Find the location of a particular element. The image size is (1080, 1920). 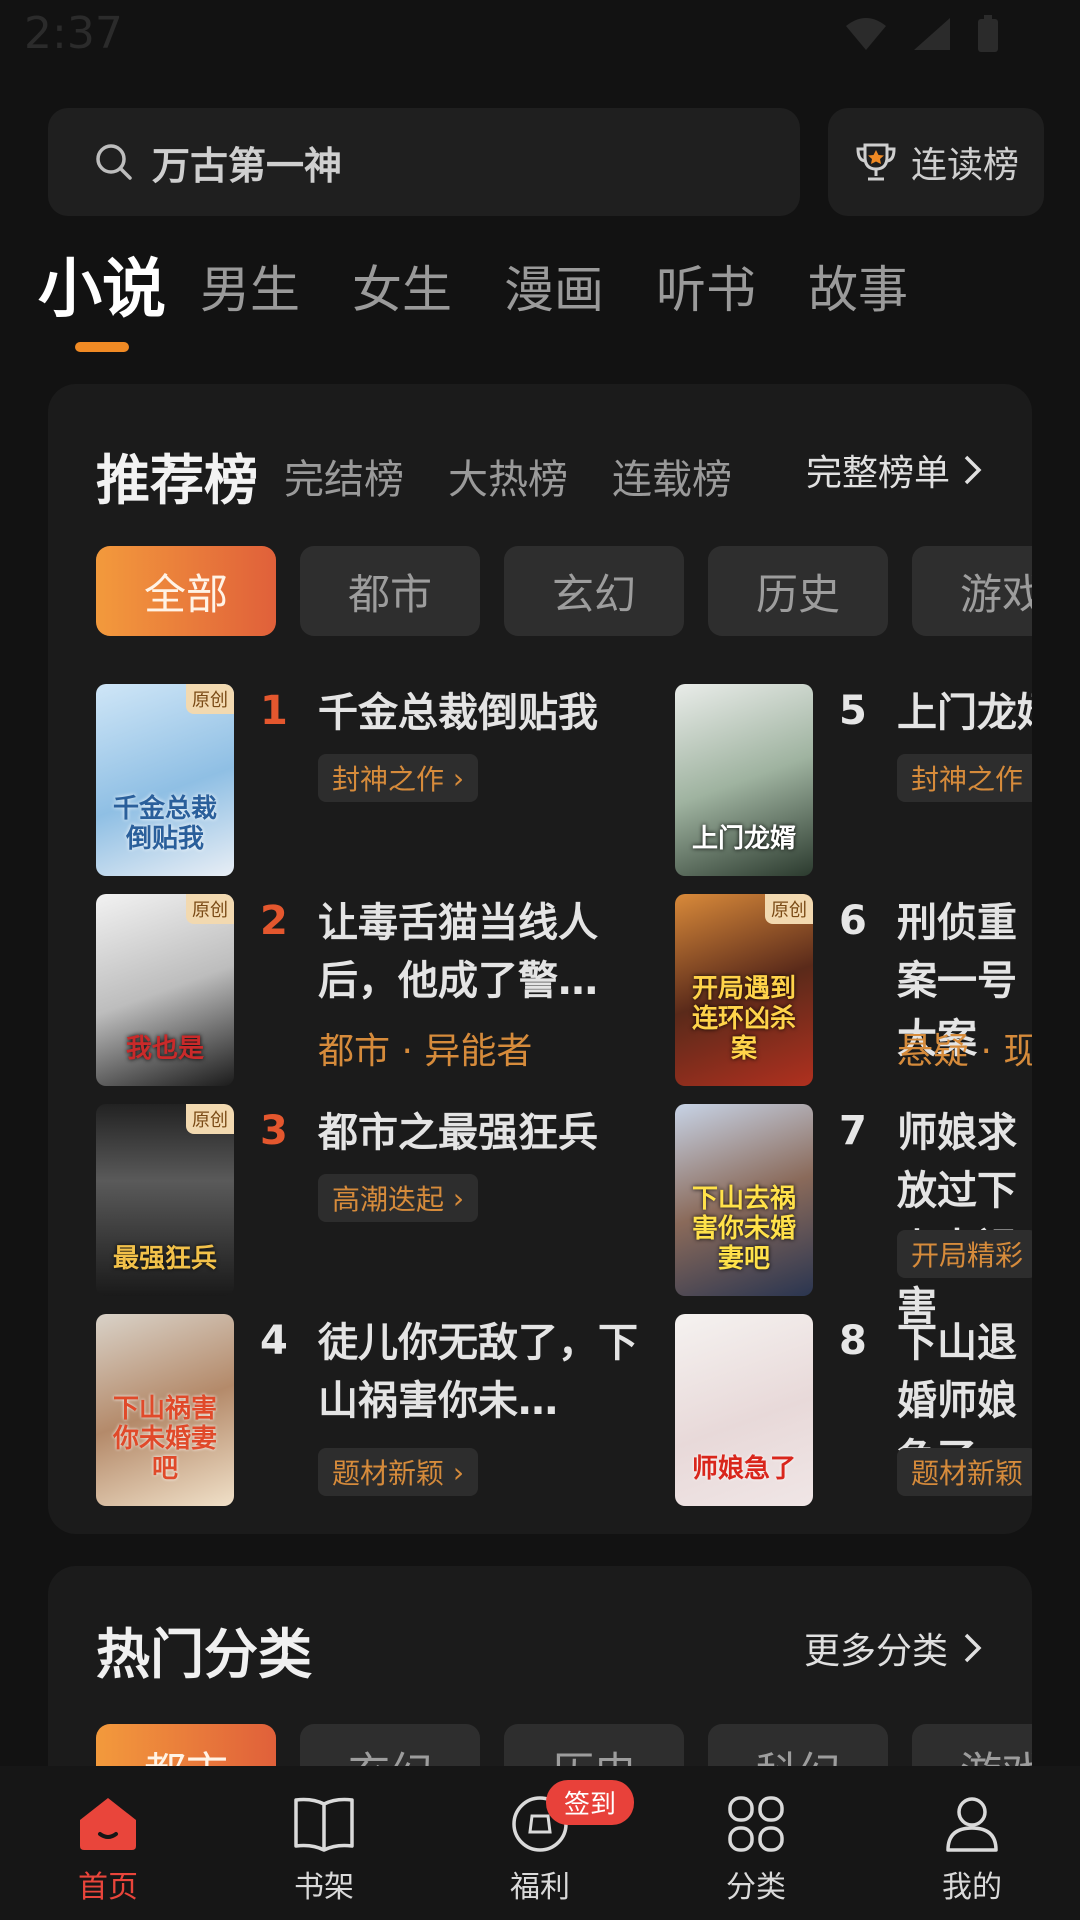

rank-number: 8 is located at coordinates (853, 1341).